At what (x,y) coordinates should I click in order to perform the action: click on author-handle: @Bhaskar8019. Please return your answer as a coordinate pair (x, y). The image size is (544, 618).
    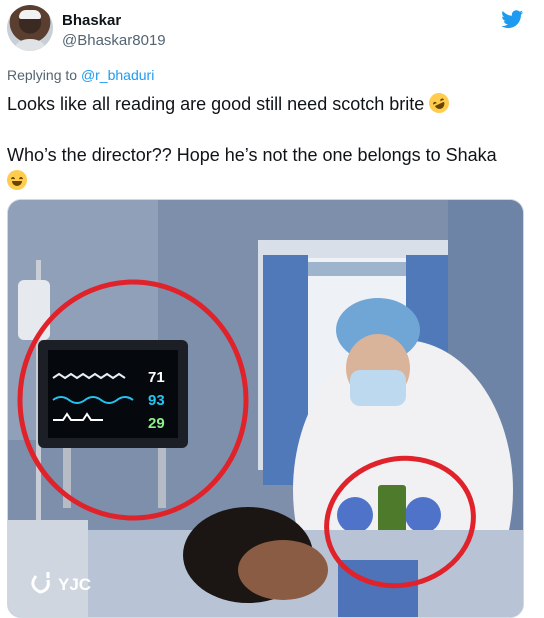
    Looking at the image, I should click on (114, 40).